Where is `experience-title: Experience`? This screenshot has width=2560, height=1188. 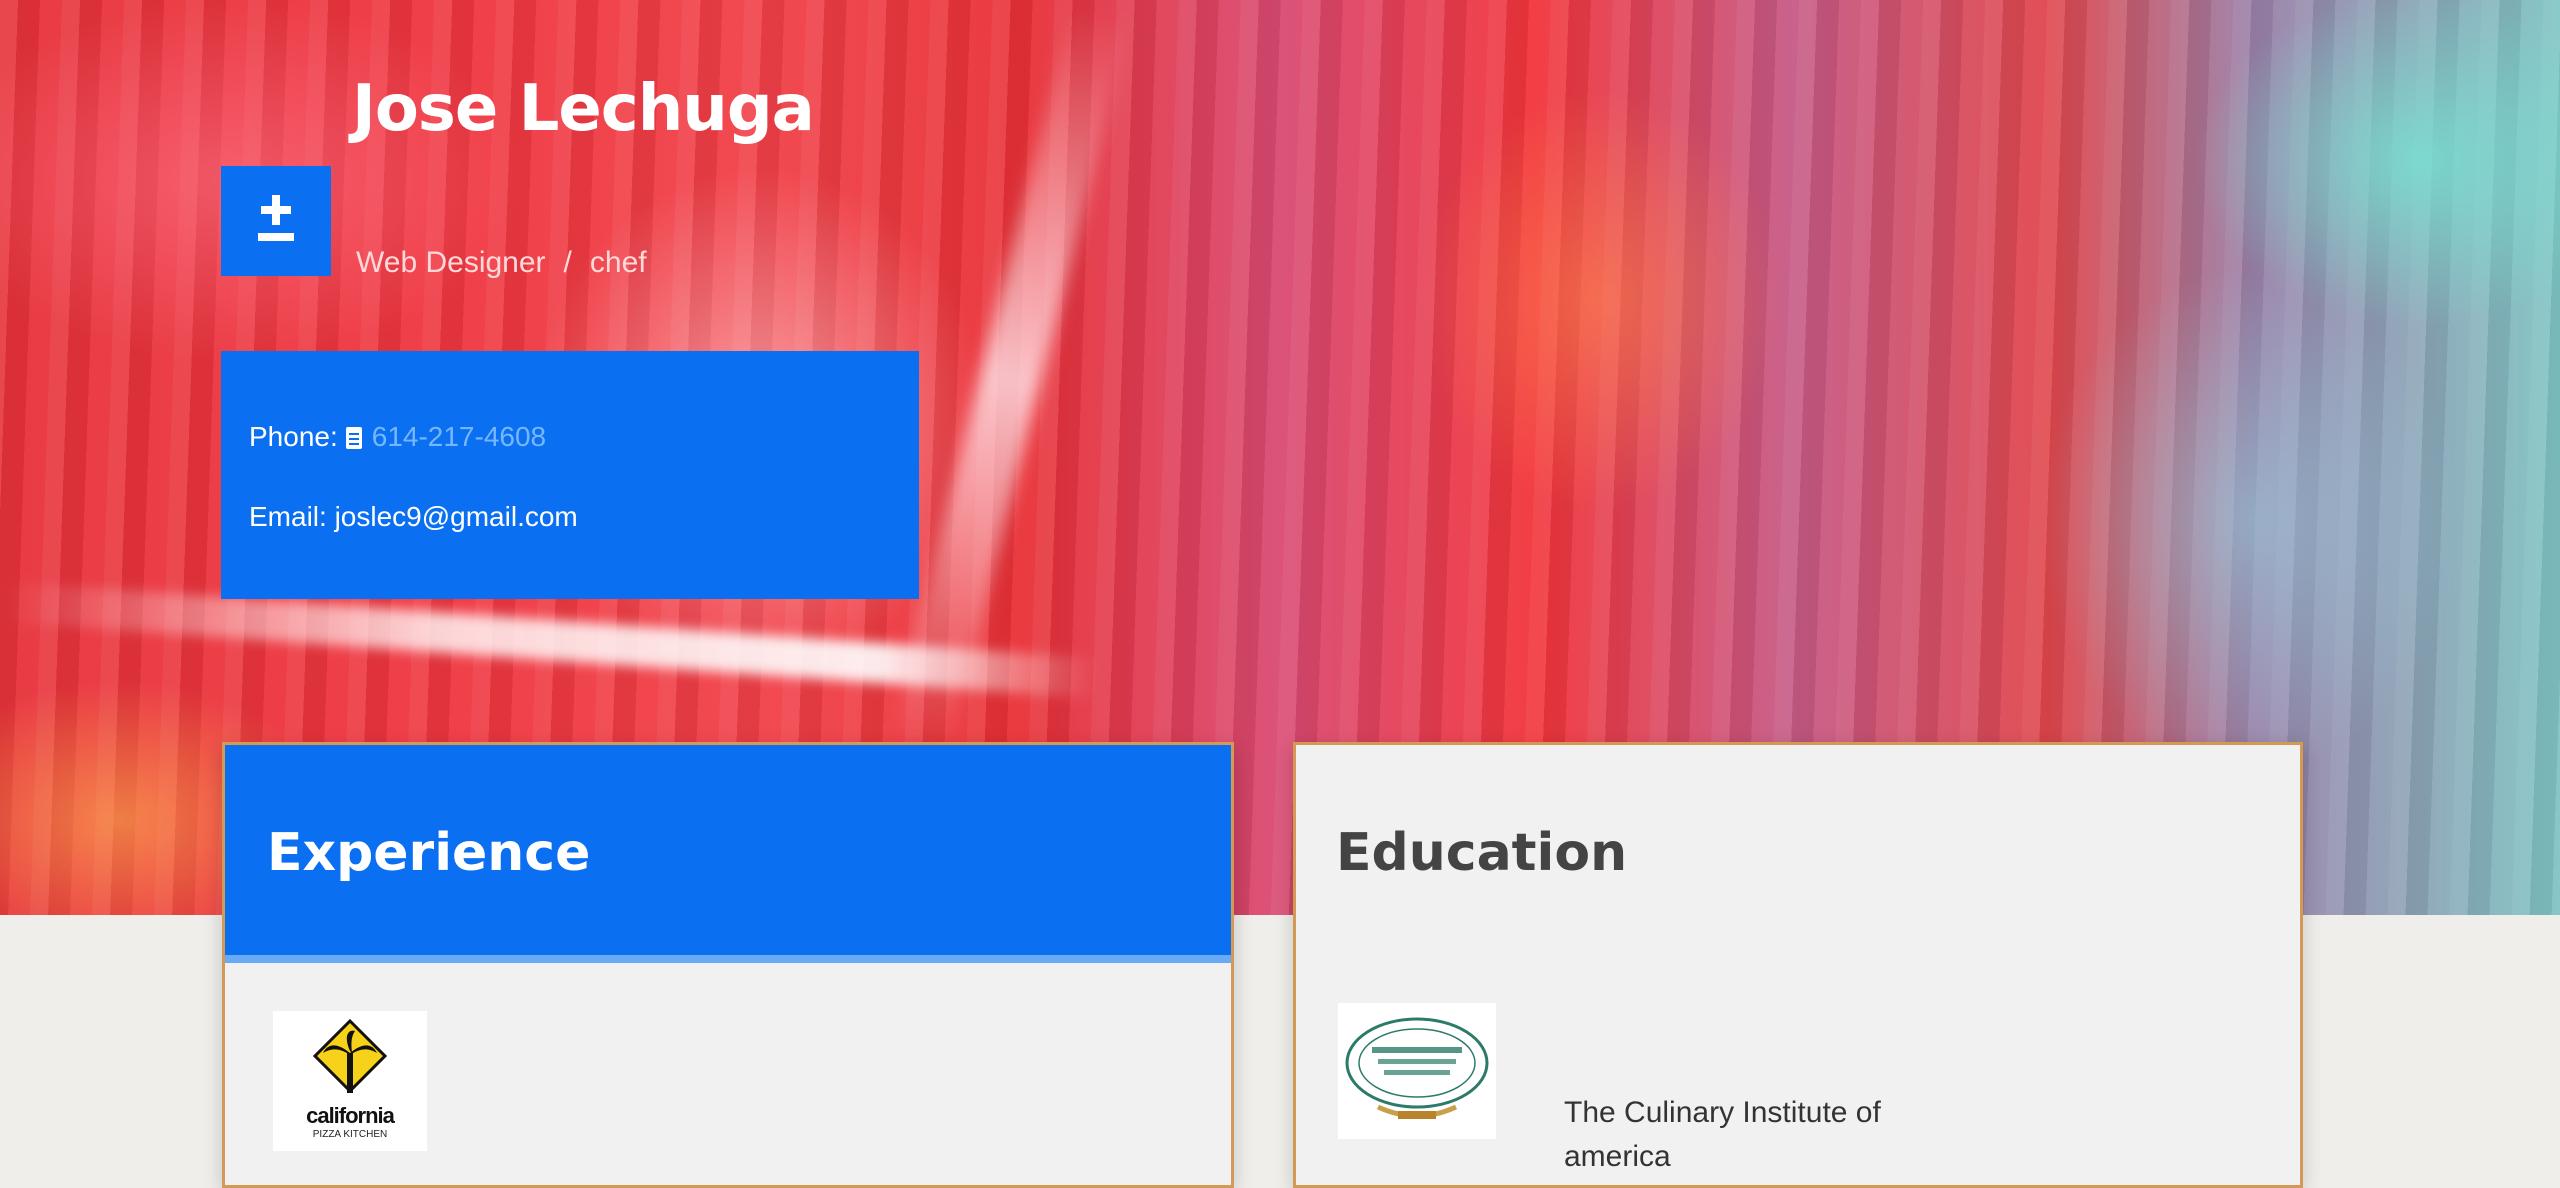 experience-title: Experience is located at coordinates (429, 853).